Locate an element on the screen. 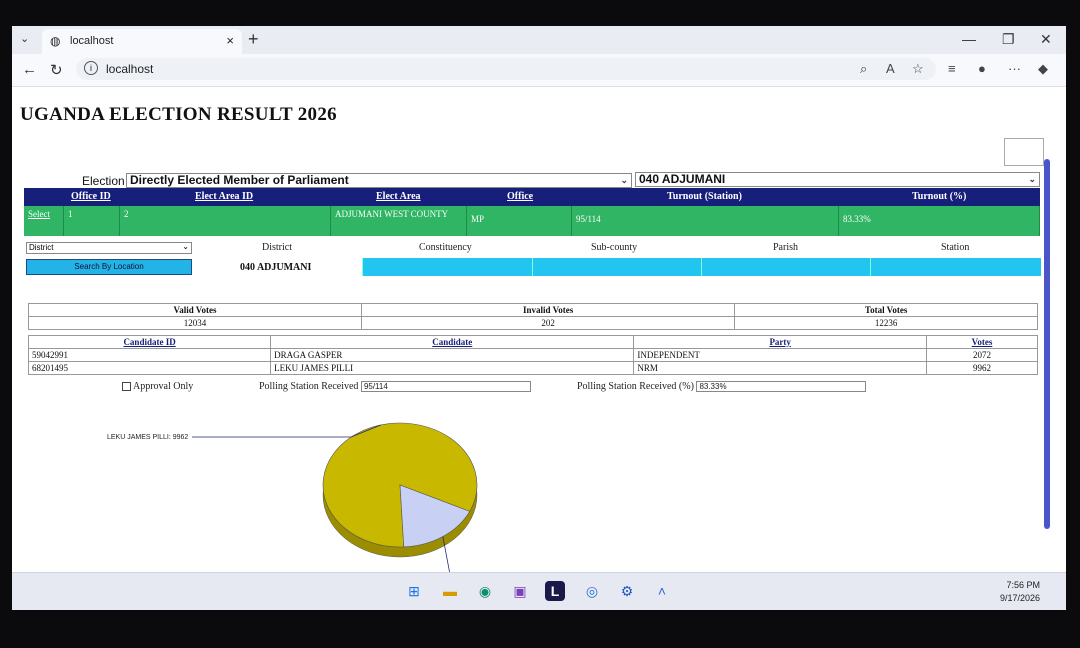  system-clock: 7:56 PM 9/17/2026 is located at coordinates (1020, 592).